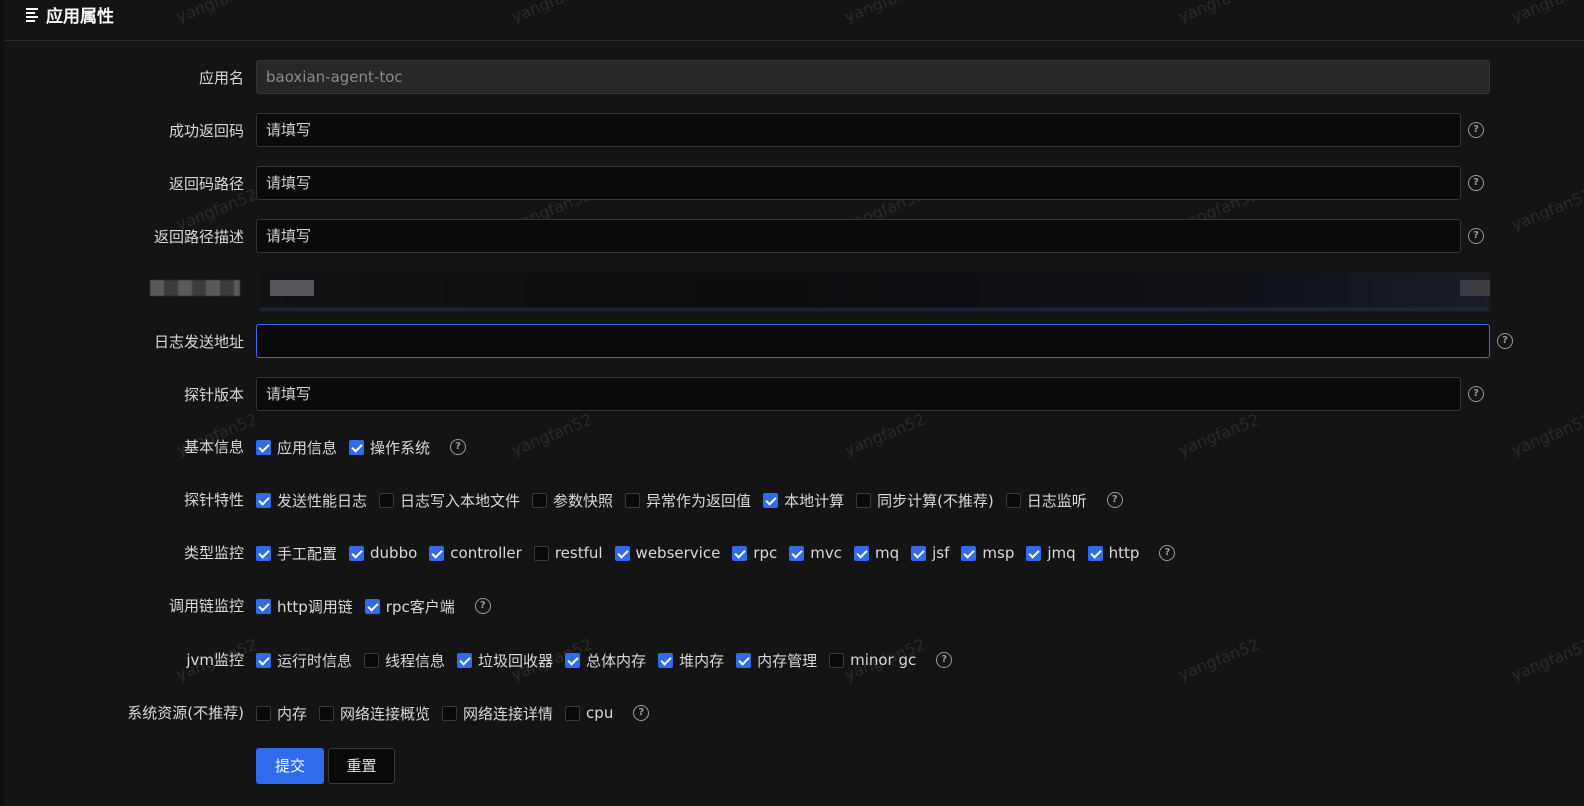 This screenshot has width=1584, height=806. I want to click on checkbox-item: 参数快照, so click(572, 500).